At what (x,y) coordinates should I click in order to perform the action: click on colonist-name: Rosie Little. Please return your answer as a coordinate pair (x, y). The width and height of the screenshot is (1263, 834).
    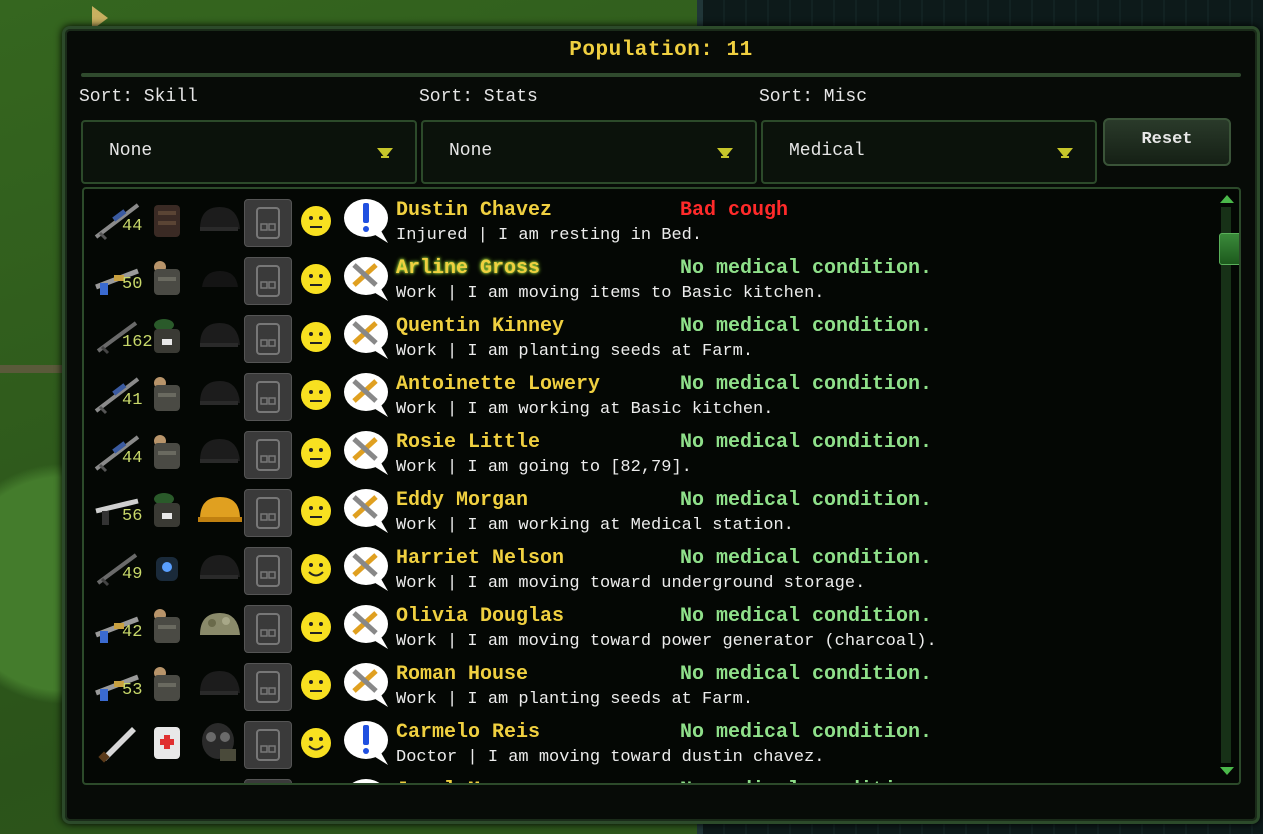
    Looking at the image, I should click on (468, 442).